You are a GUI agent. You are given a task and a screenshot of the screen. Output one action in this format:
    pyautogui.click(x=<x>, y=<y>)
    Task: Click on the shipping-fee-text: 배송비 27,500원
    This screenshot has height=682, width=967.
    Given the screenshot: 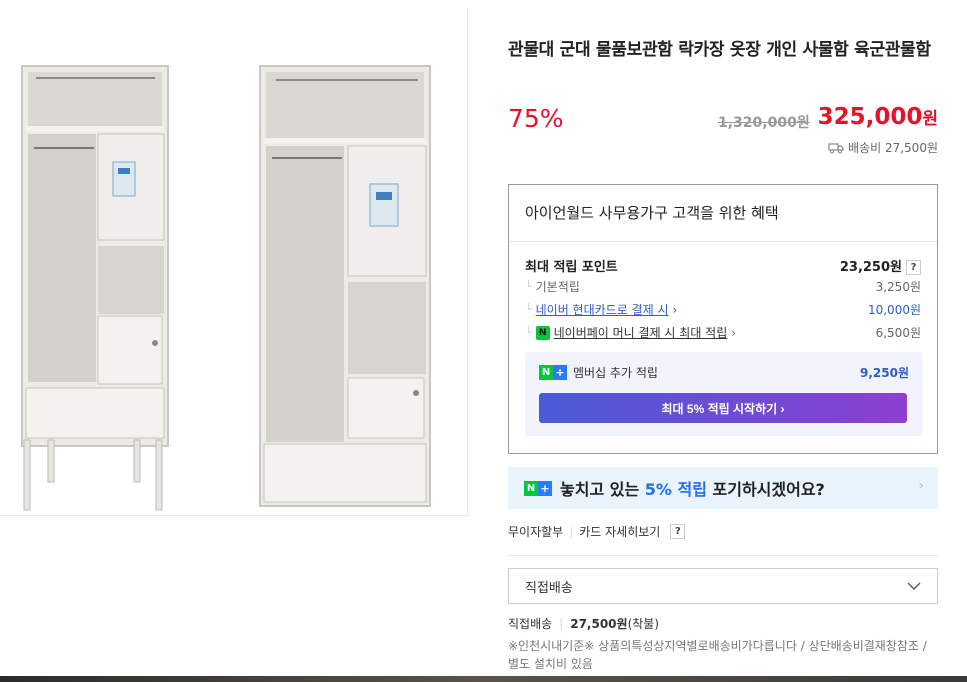 What is the action you would take?
    pyautogui.click(x=893, y=148)
    